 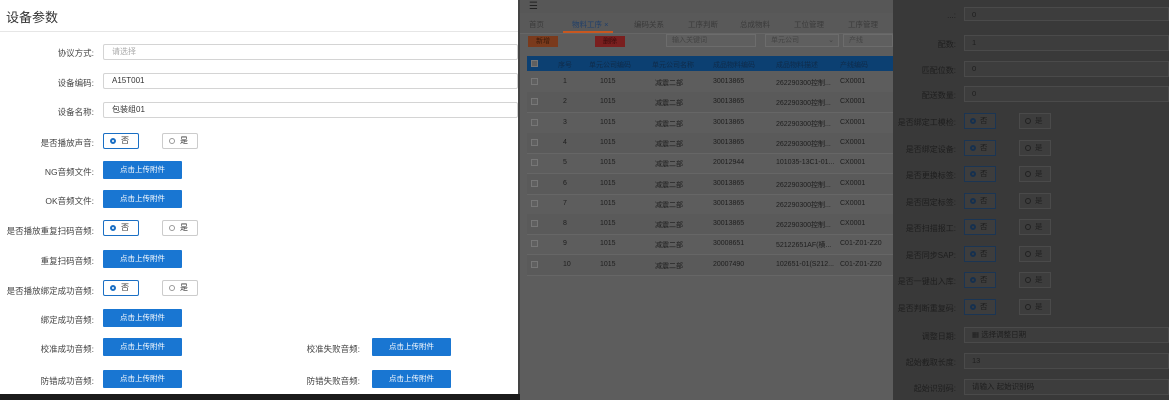 What do you see at coordinates (706, 6) in the screenshot?
I see `top-bar` at bounding box center [706, 6].